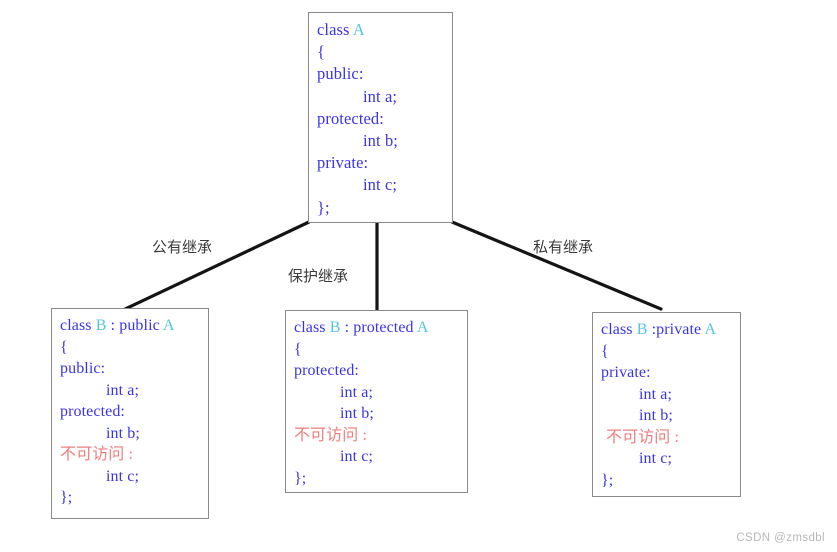 Image resolution: width=837 pixels, height=552 pixels. Describe the element at coordinates (318, 276) in the screenshot. I see `edge-label-protected: 保护继承` at that location.